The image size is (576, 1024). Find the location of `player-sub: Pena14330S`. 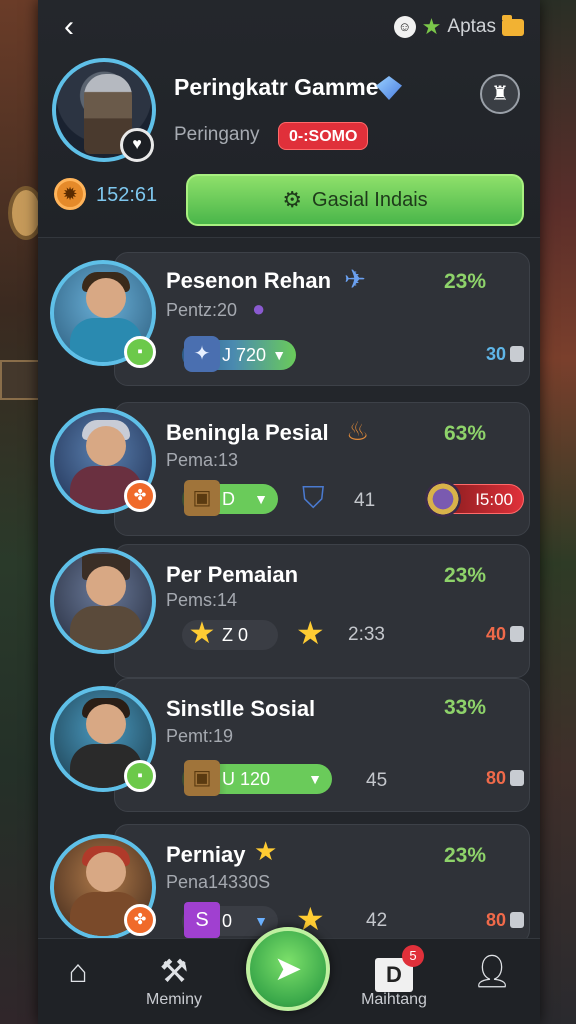

player-sub: Pena14330S is located at coordinates (218, 882).